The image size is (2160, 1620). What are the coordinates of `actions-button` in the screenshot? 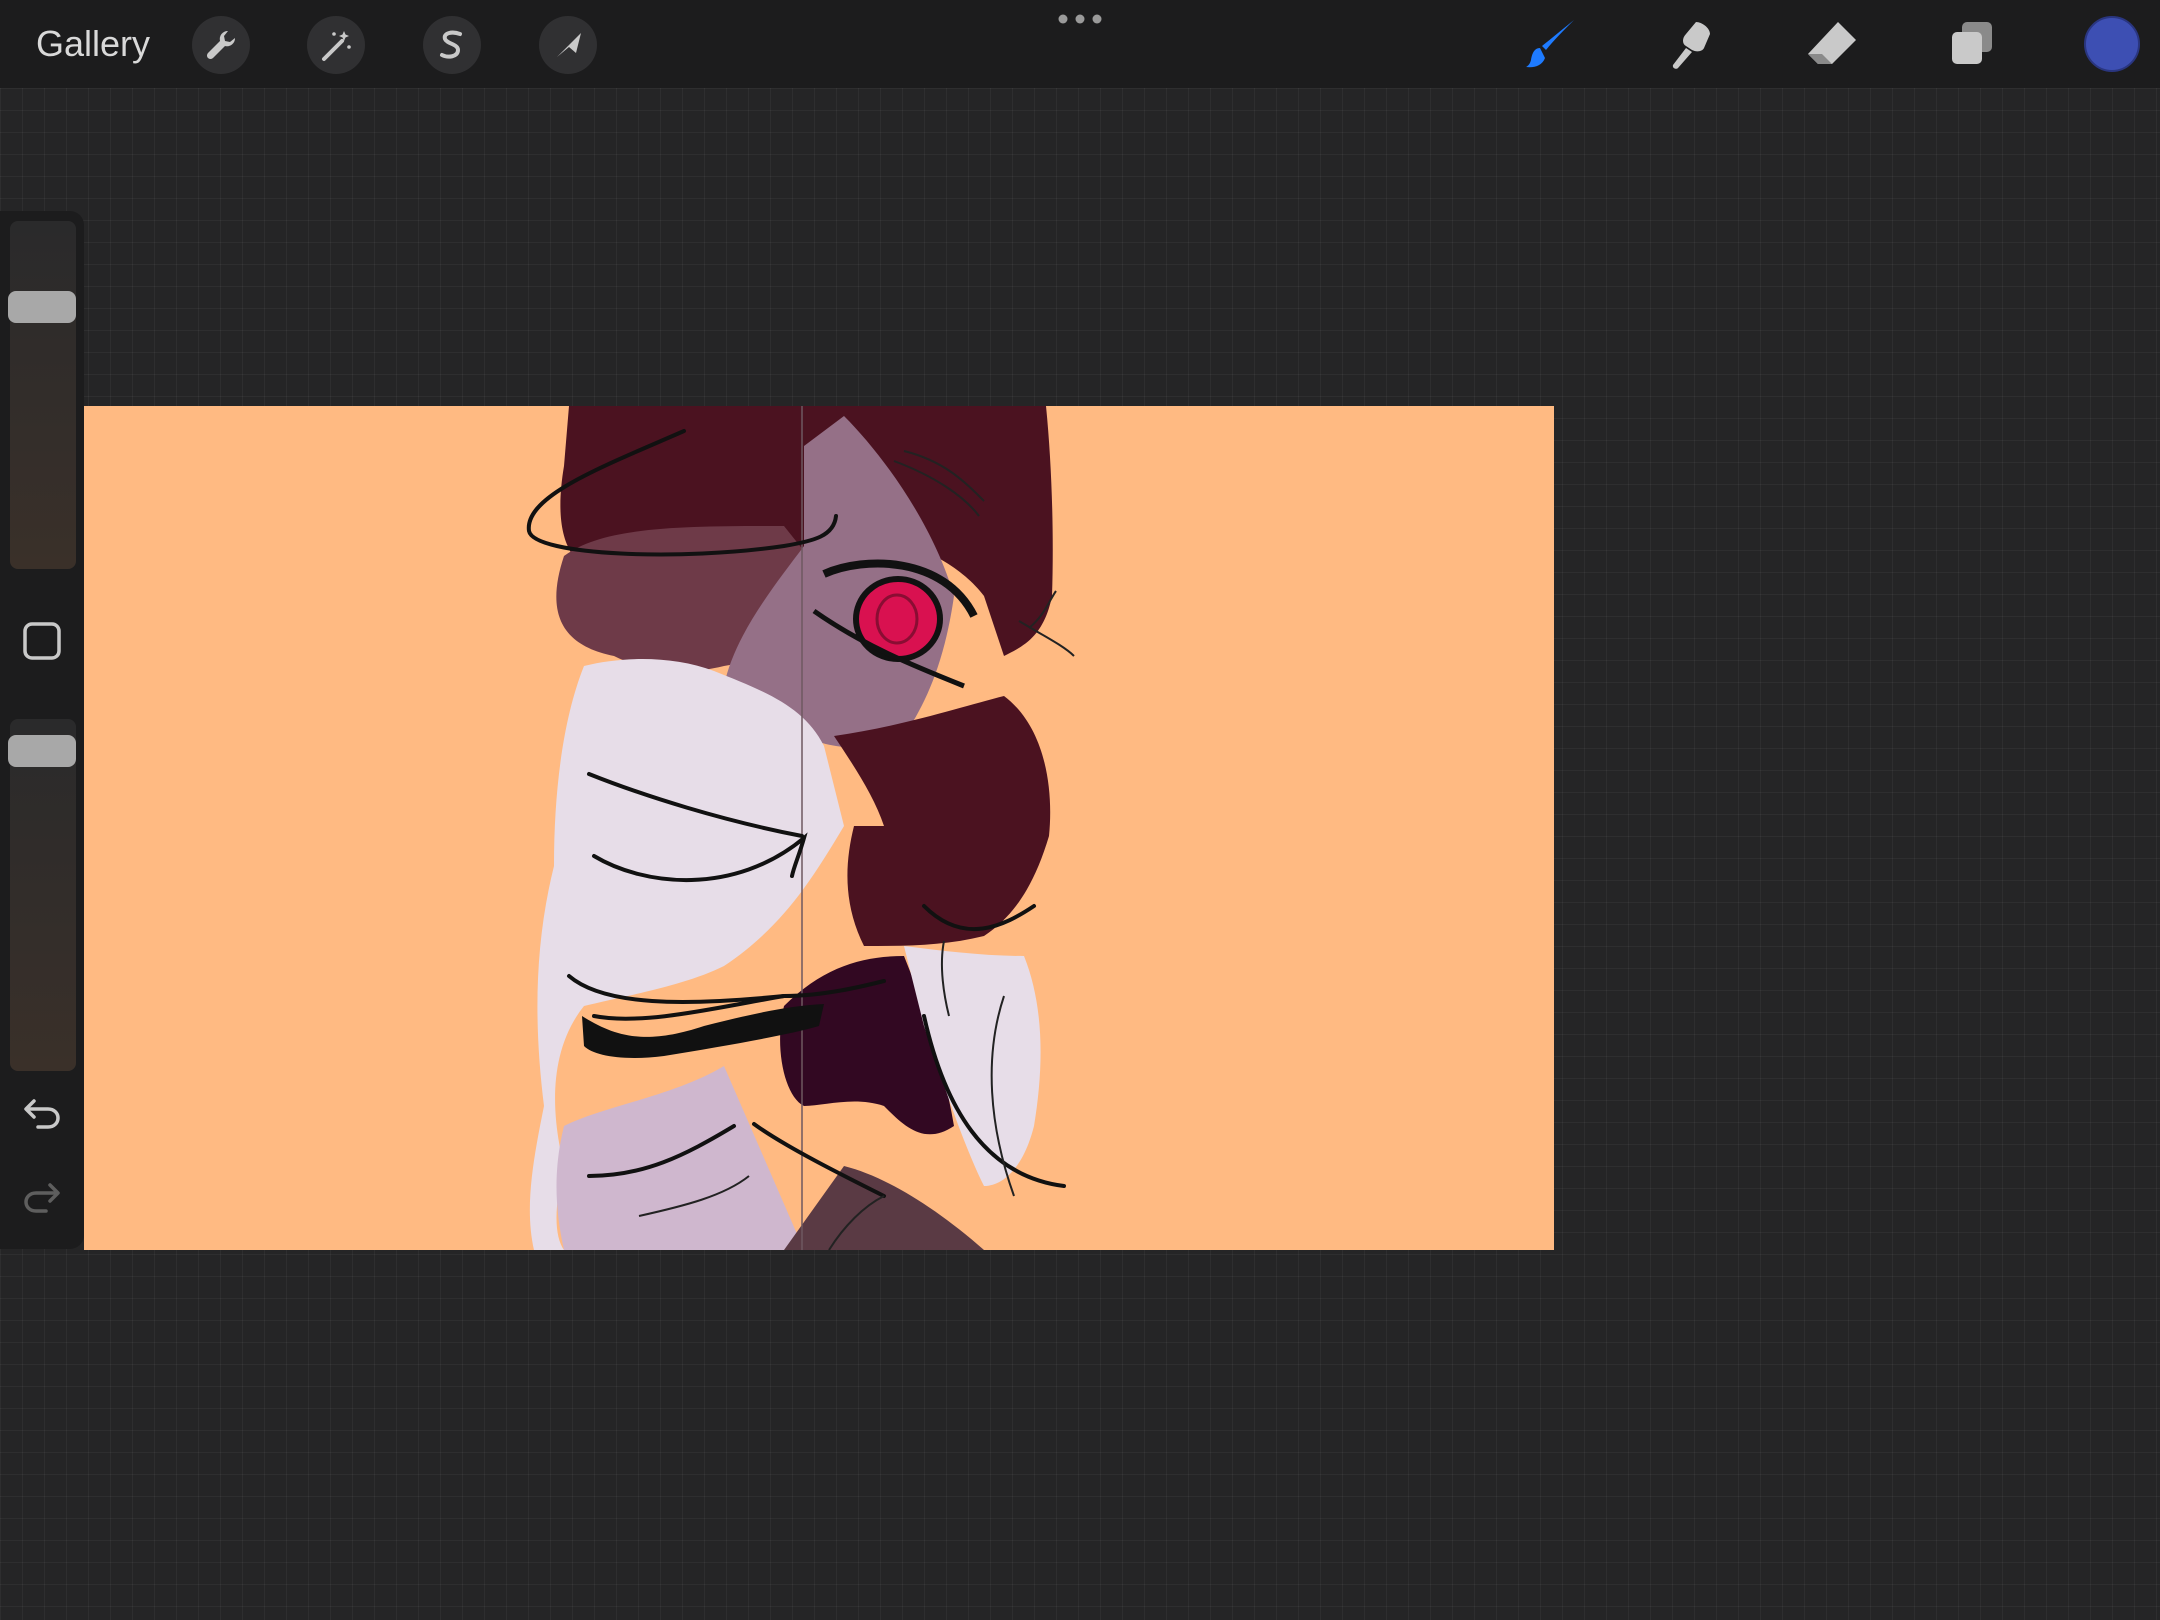 It's located at (221, 45).